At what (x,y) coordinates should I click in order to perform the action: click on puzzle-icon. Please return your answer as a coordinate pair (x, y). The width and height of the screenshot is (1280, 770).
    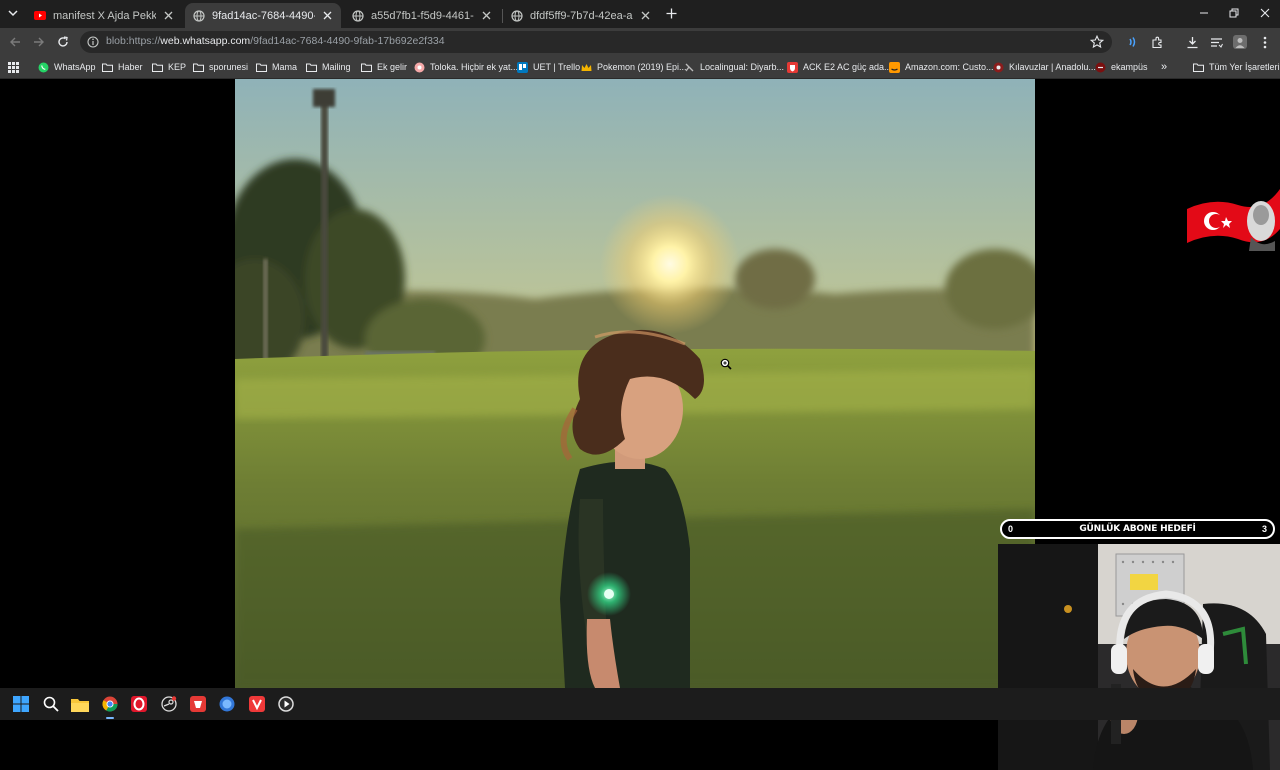
    Looking at the image, I should click on (1156, 42).